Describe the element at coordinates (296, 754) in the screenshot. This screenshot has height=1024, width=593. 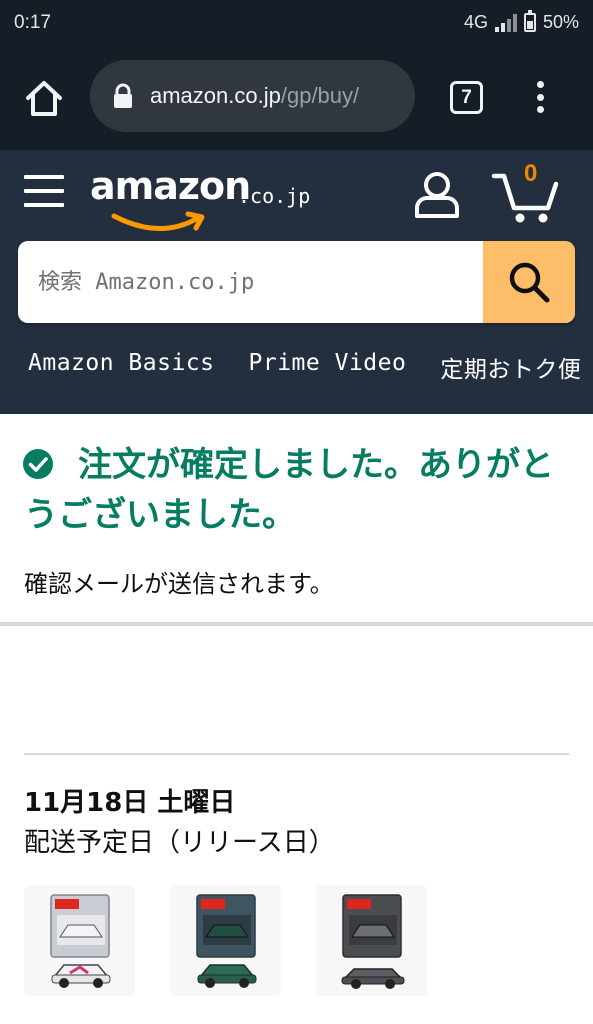
I see `delivery-divider` at that location.